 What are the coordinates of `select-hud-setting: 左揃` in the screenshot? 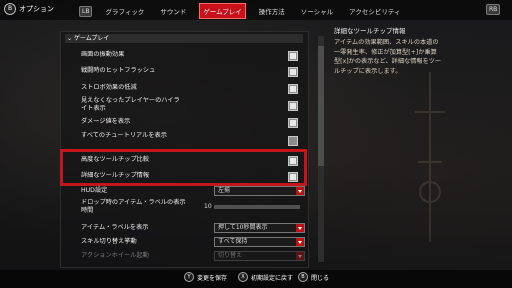 It's located at (259, 191).